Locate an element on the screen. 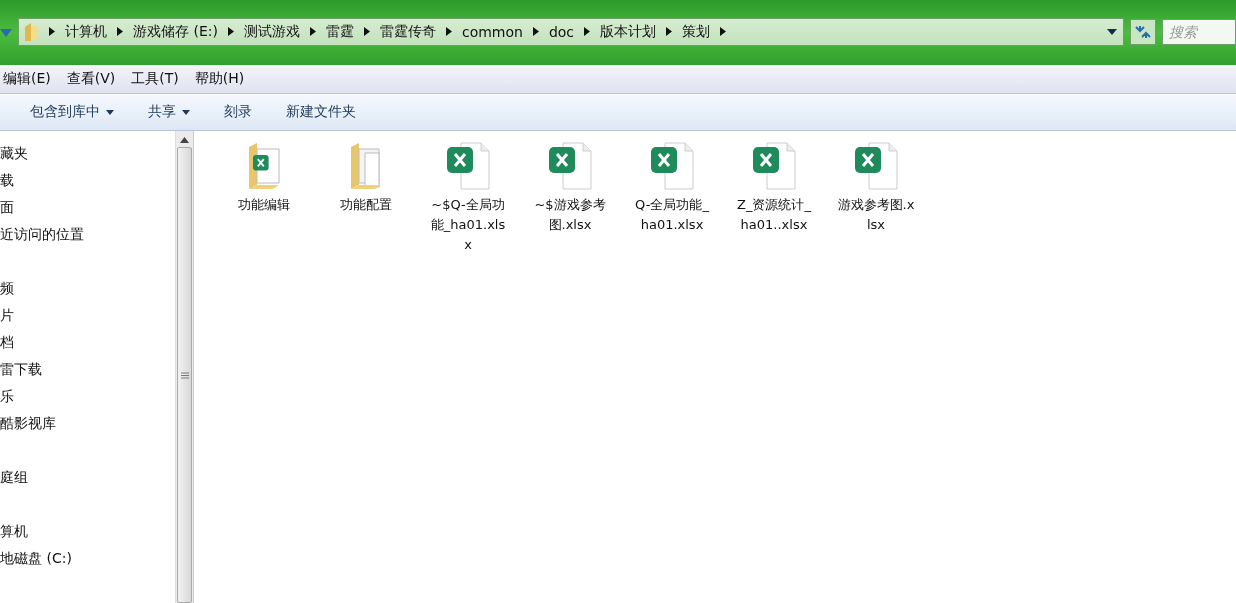 The image size is (1236, 603). breadcrumb: 版本计划 is located at coordinates (628, 31).